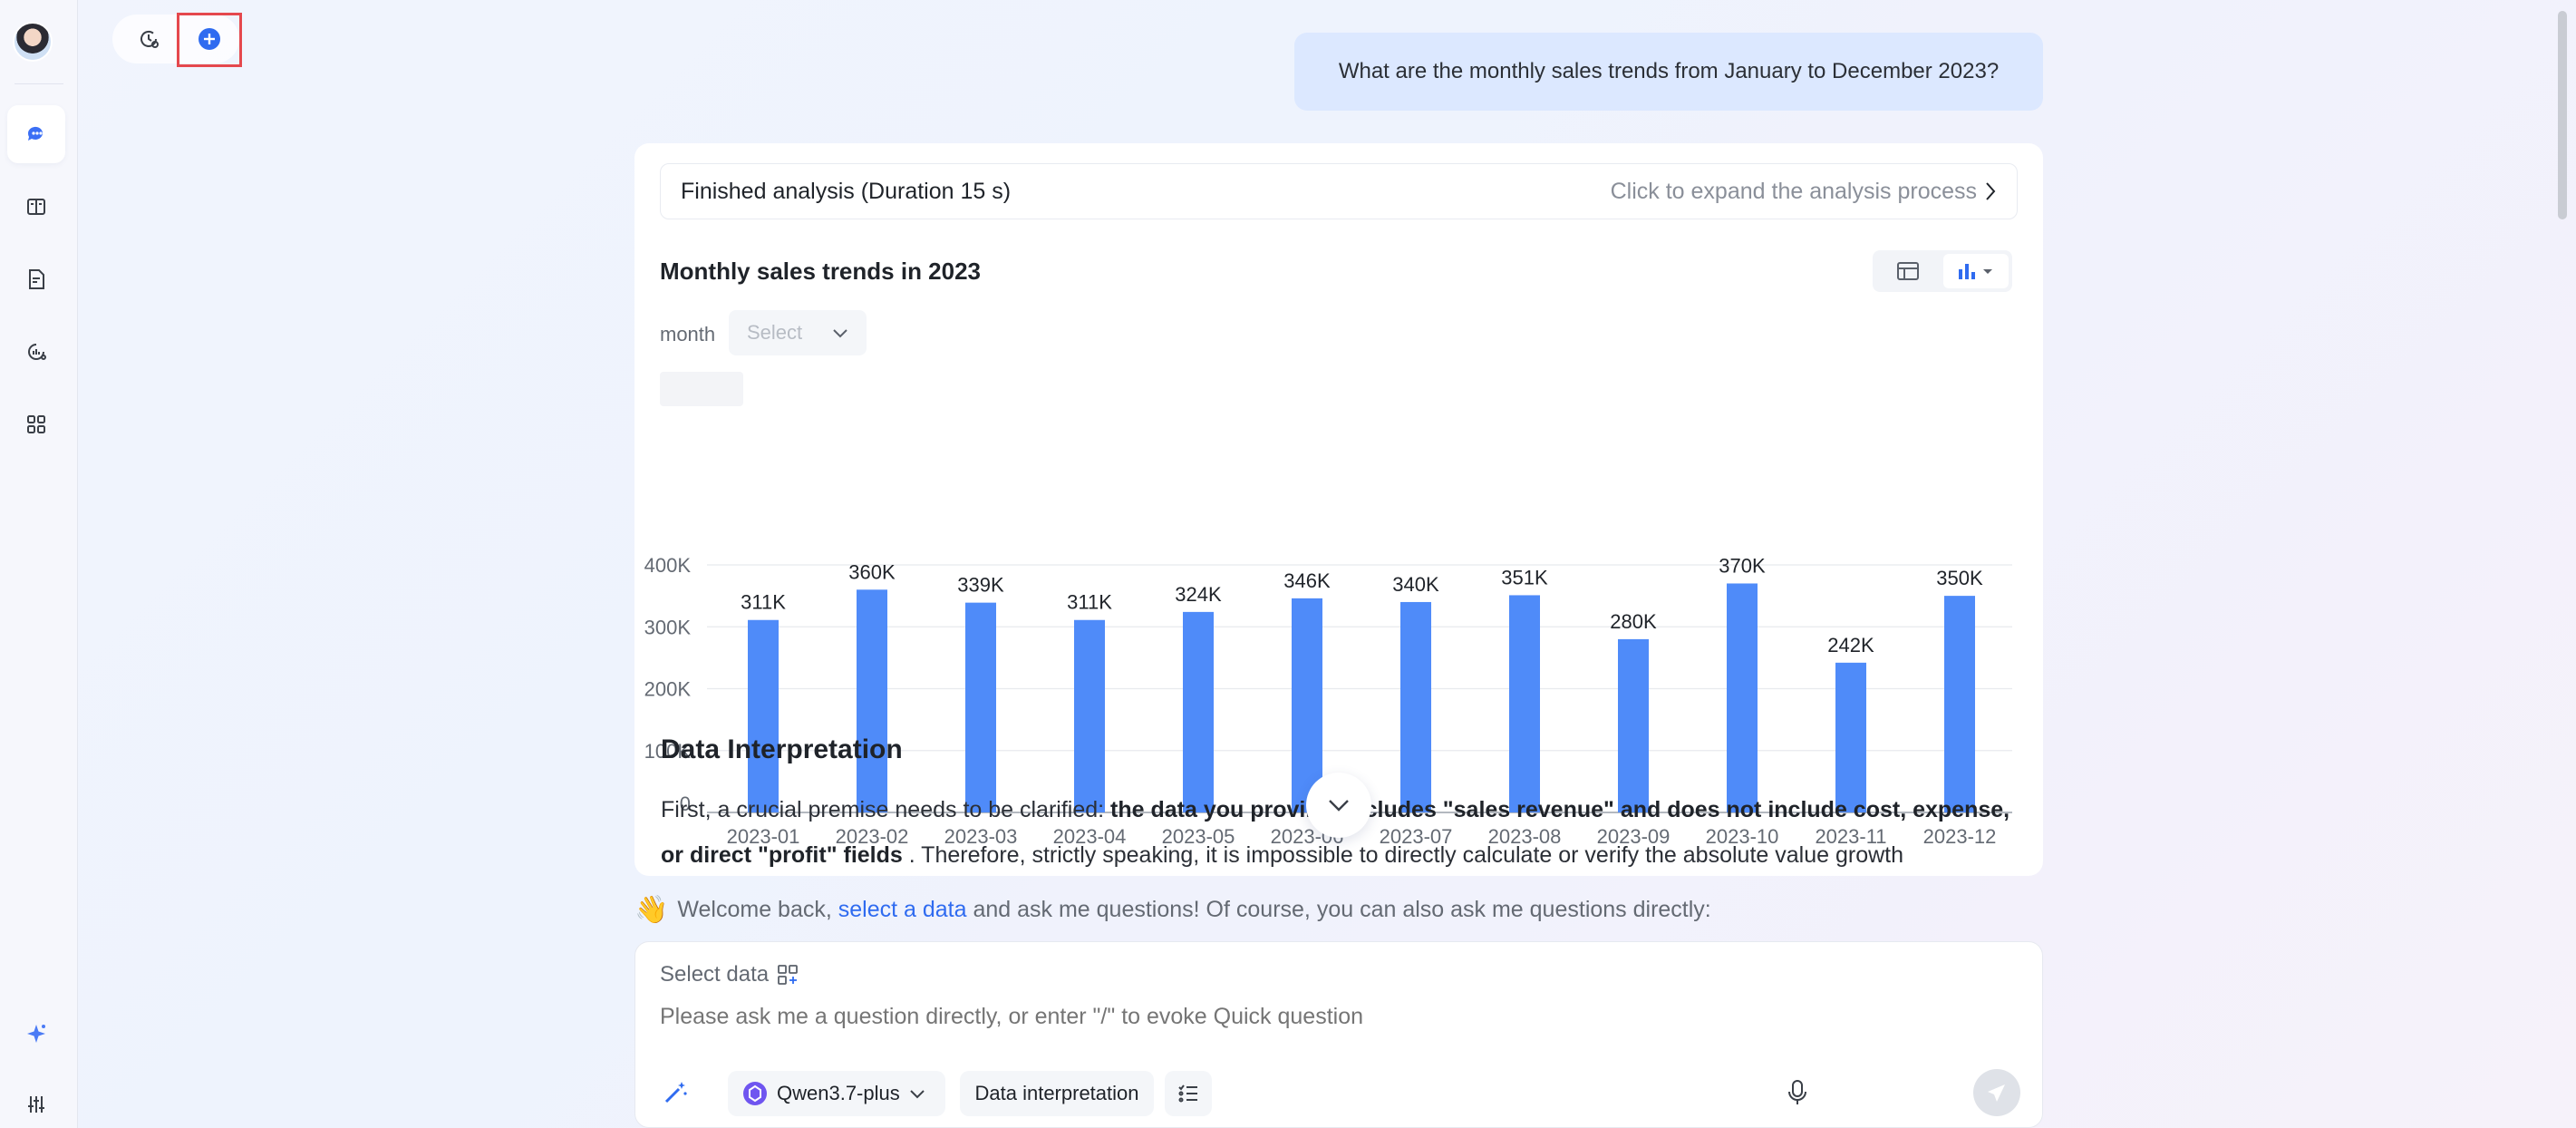  Describe the element at coordinates (39, 564) in the screenshot. I see `left-nav-rail` at that location.